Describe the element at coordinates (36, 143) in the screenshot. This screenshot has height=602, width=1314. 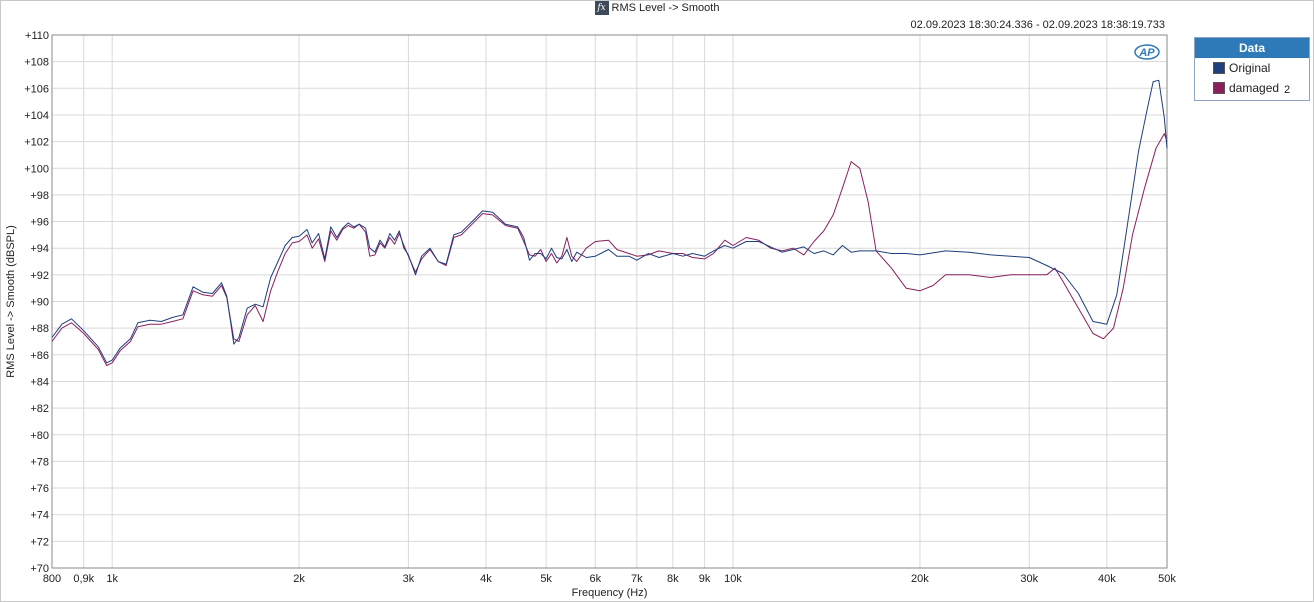
I see `y-tick-label: +102` at that location.